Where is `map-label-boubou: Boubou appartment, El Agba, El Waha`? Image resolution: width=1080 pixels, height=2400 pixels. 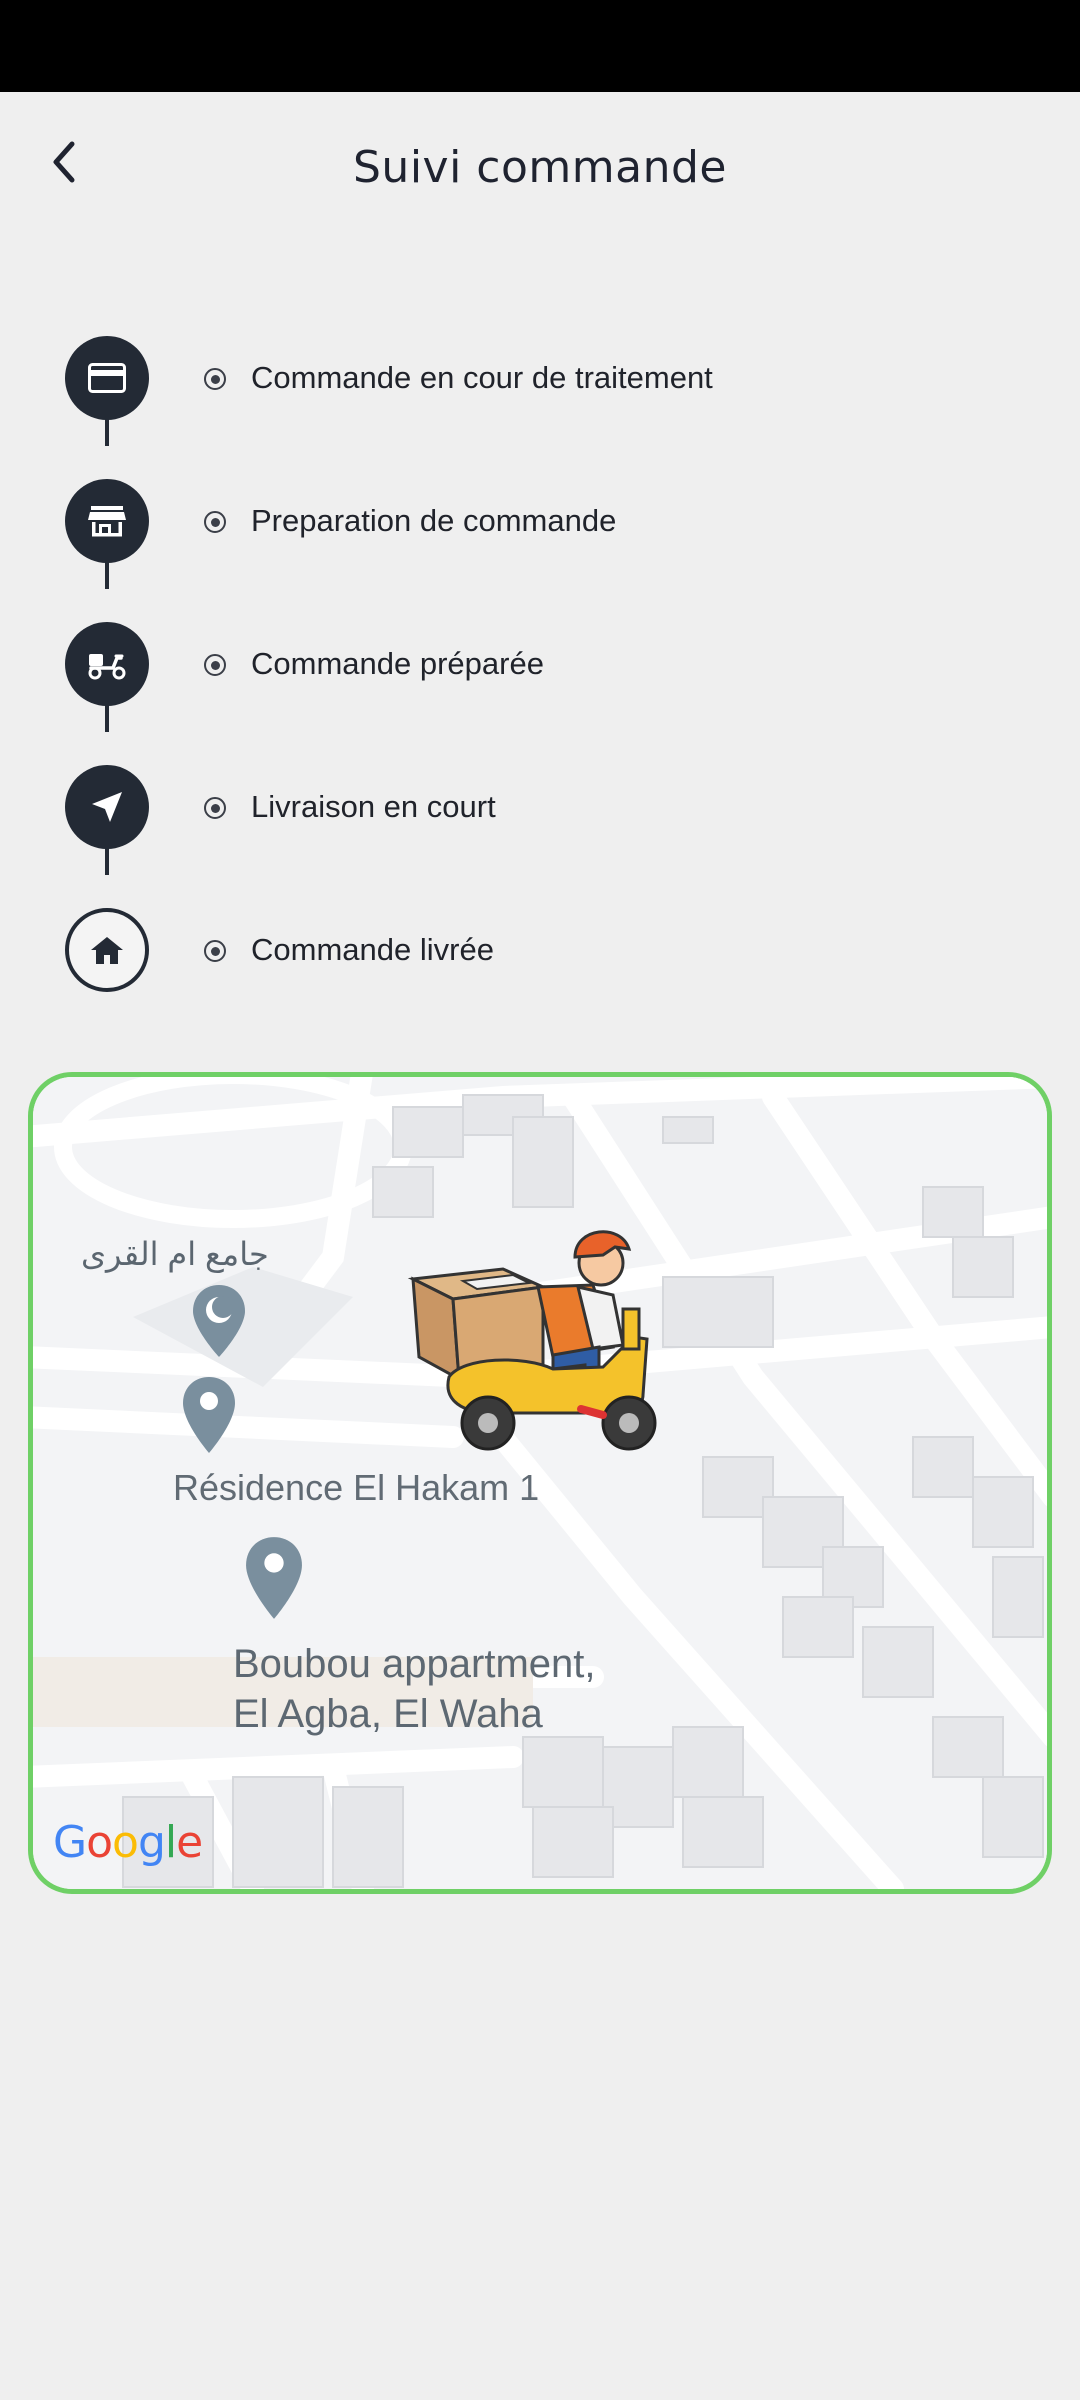
map-label-boubou: Boubou appartment, El Agba, El Waha is located at coordinates (414, 1689).